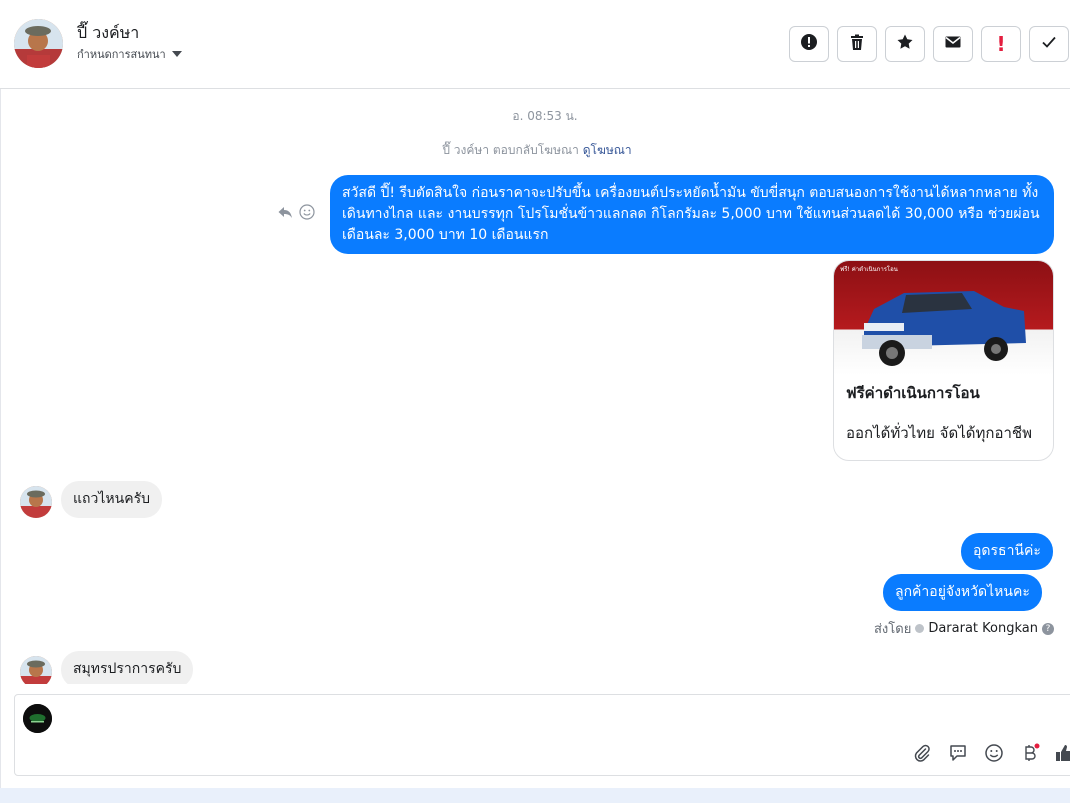  What do you see at coordinates (1007, 551) in the screenshot?
I see `outgoing-message: อุดรธานีค่ะ` at bounding box center [1007, 551].